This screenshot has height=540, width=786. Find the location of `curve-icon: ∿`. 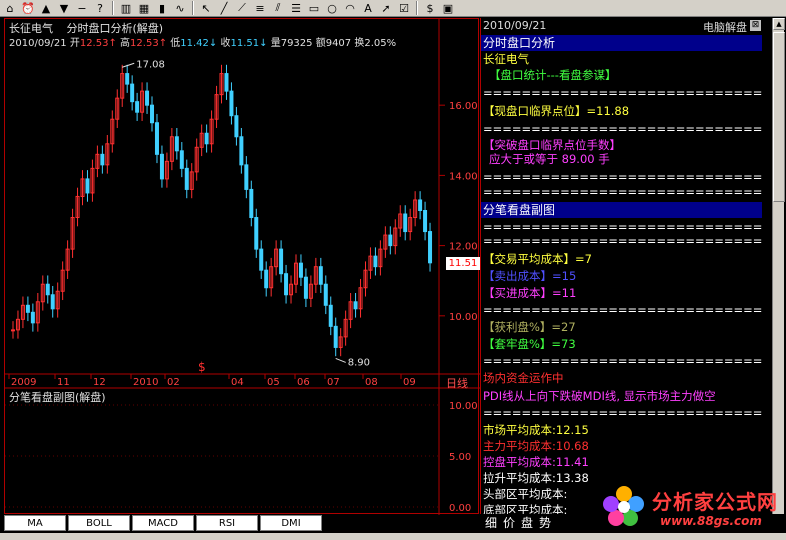

curve-icon: ∿ is located at coordinates (180, 8).